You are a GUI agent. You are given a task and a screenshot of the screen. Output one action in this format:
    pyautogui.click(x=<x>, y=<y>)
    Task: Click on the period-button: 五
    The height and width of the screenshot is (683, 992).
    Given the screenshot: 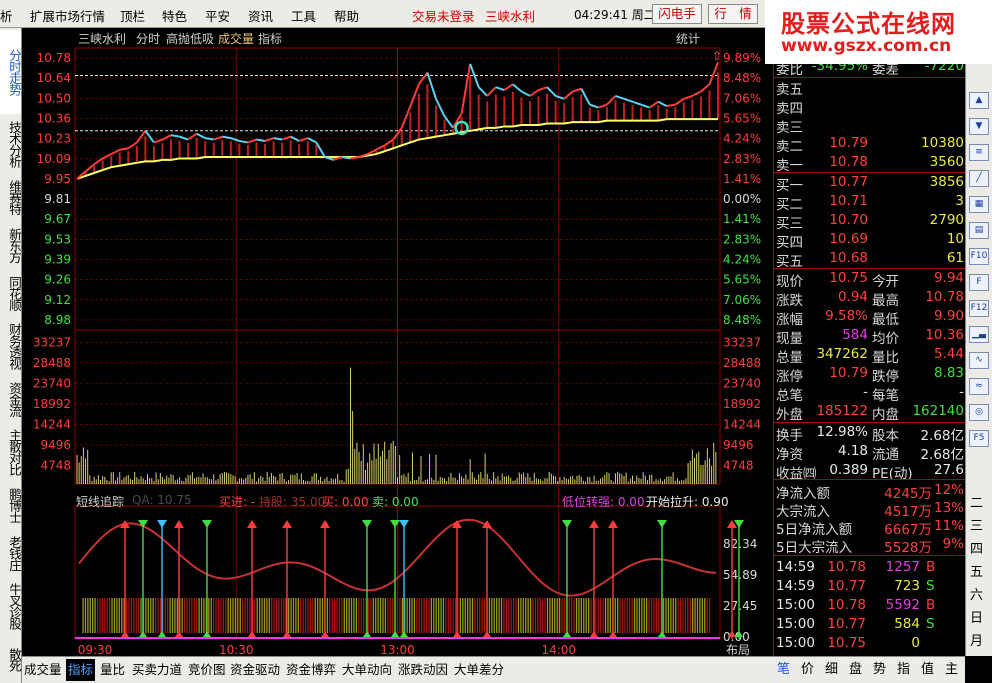 What is the action you would take?
    pyautogui.click(x=976, y=570)
    